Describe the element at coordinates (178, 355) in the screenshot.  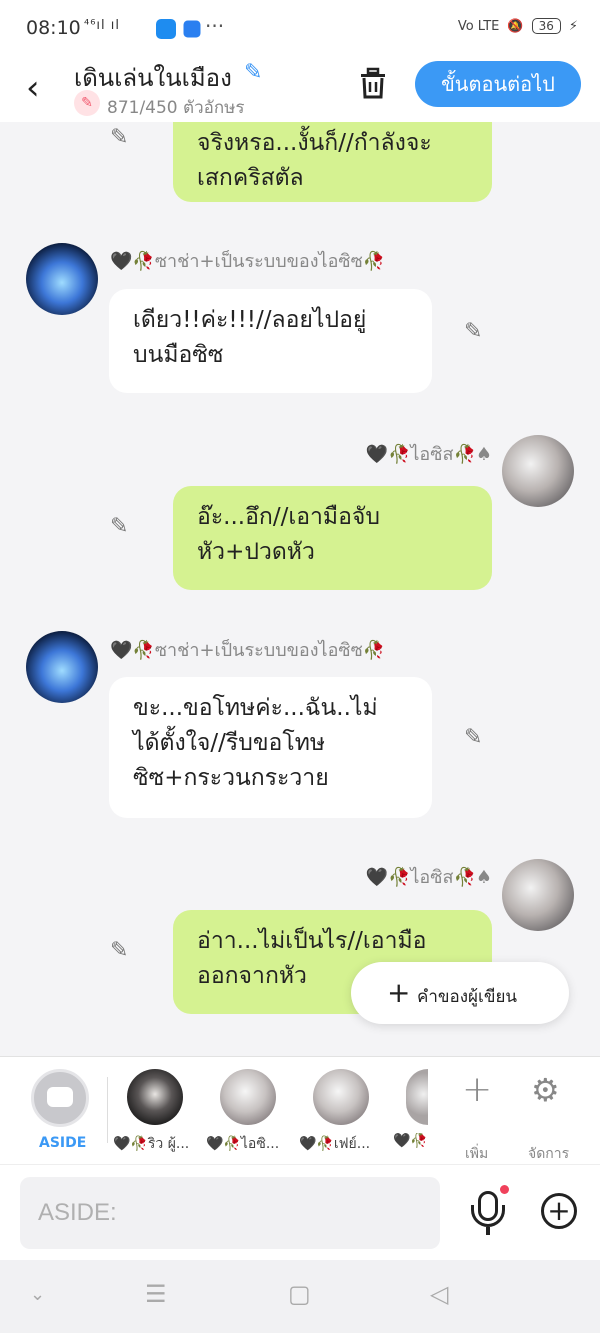
I see `message-line: บนมือซิซ` at that location.